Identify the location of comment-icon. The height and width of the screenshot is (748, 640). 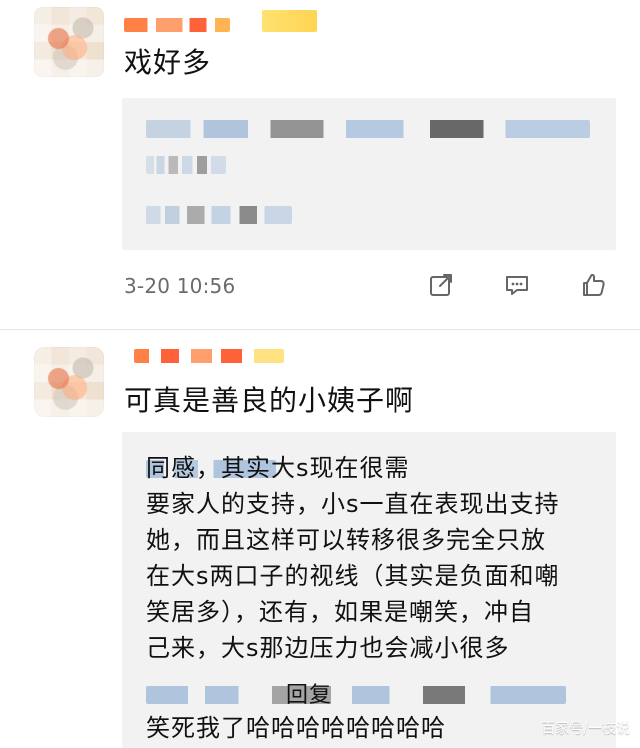
(517, 287).